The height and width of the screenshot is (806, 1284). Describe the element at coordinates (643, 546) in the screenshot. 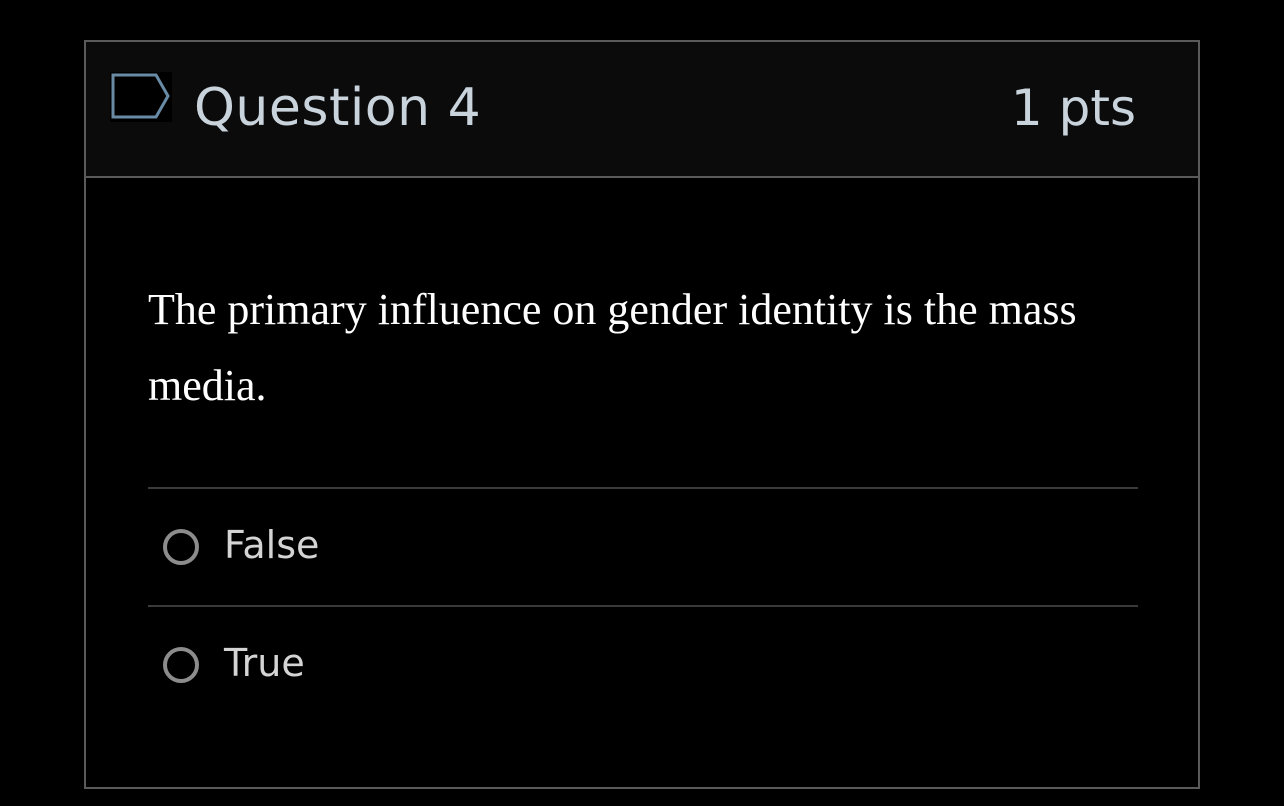

I see `answer-option-false: False` at that location.